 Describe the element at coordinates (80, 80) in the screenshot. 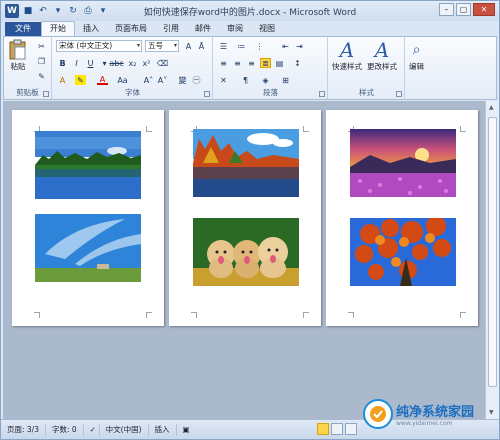

I see `highlight-icon: ✎` at that location.